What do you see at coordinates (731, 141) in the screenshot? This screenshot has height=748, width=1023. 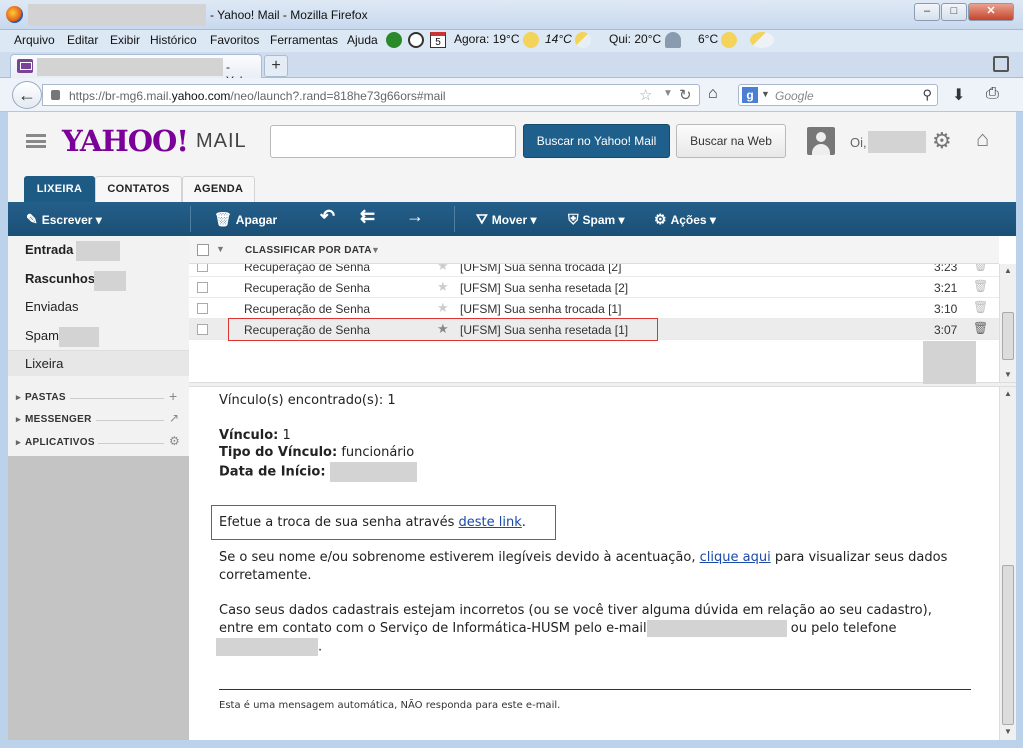 I see `search-web-button: Buscar na Web` at bounding box center [731, 141].